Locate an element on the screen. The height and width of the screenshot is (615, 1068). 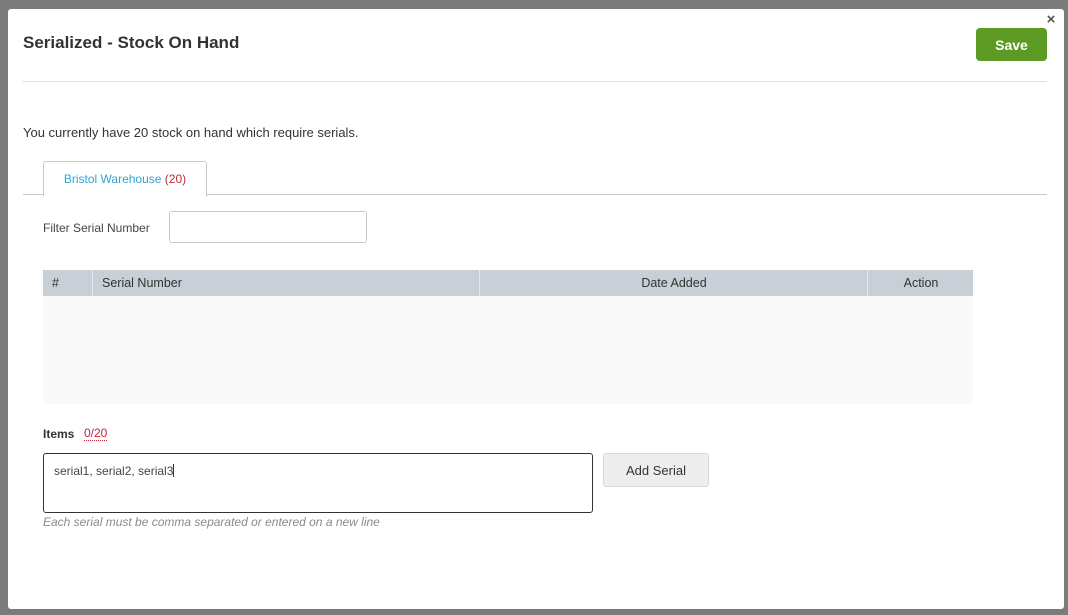
column-header-serial-number: Serial Number is located at coordinates (285, 283).